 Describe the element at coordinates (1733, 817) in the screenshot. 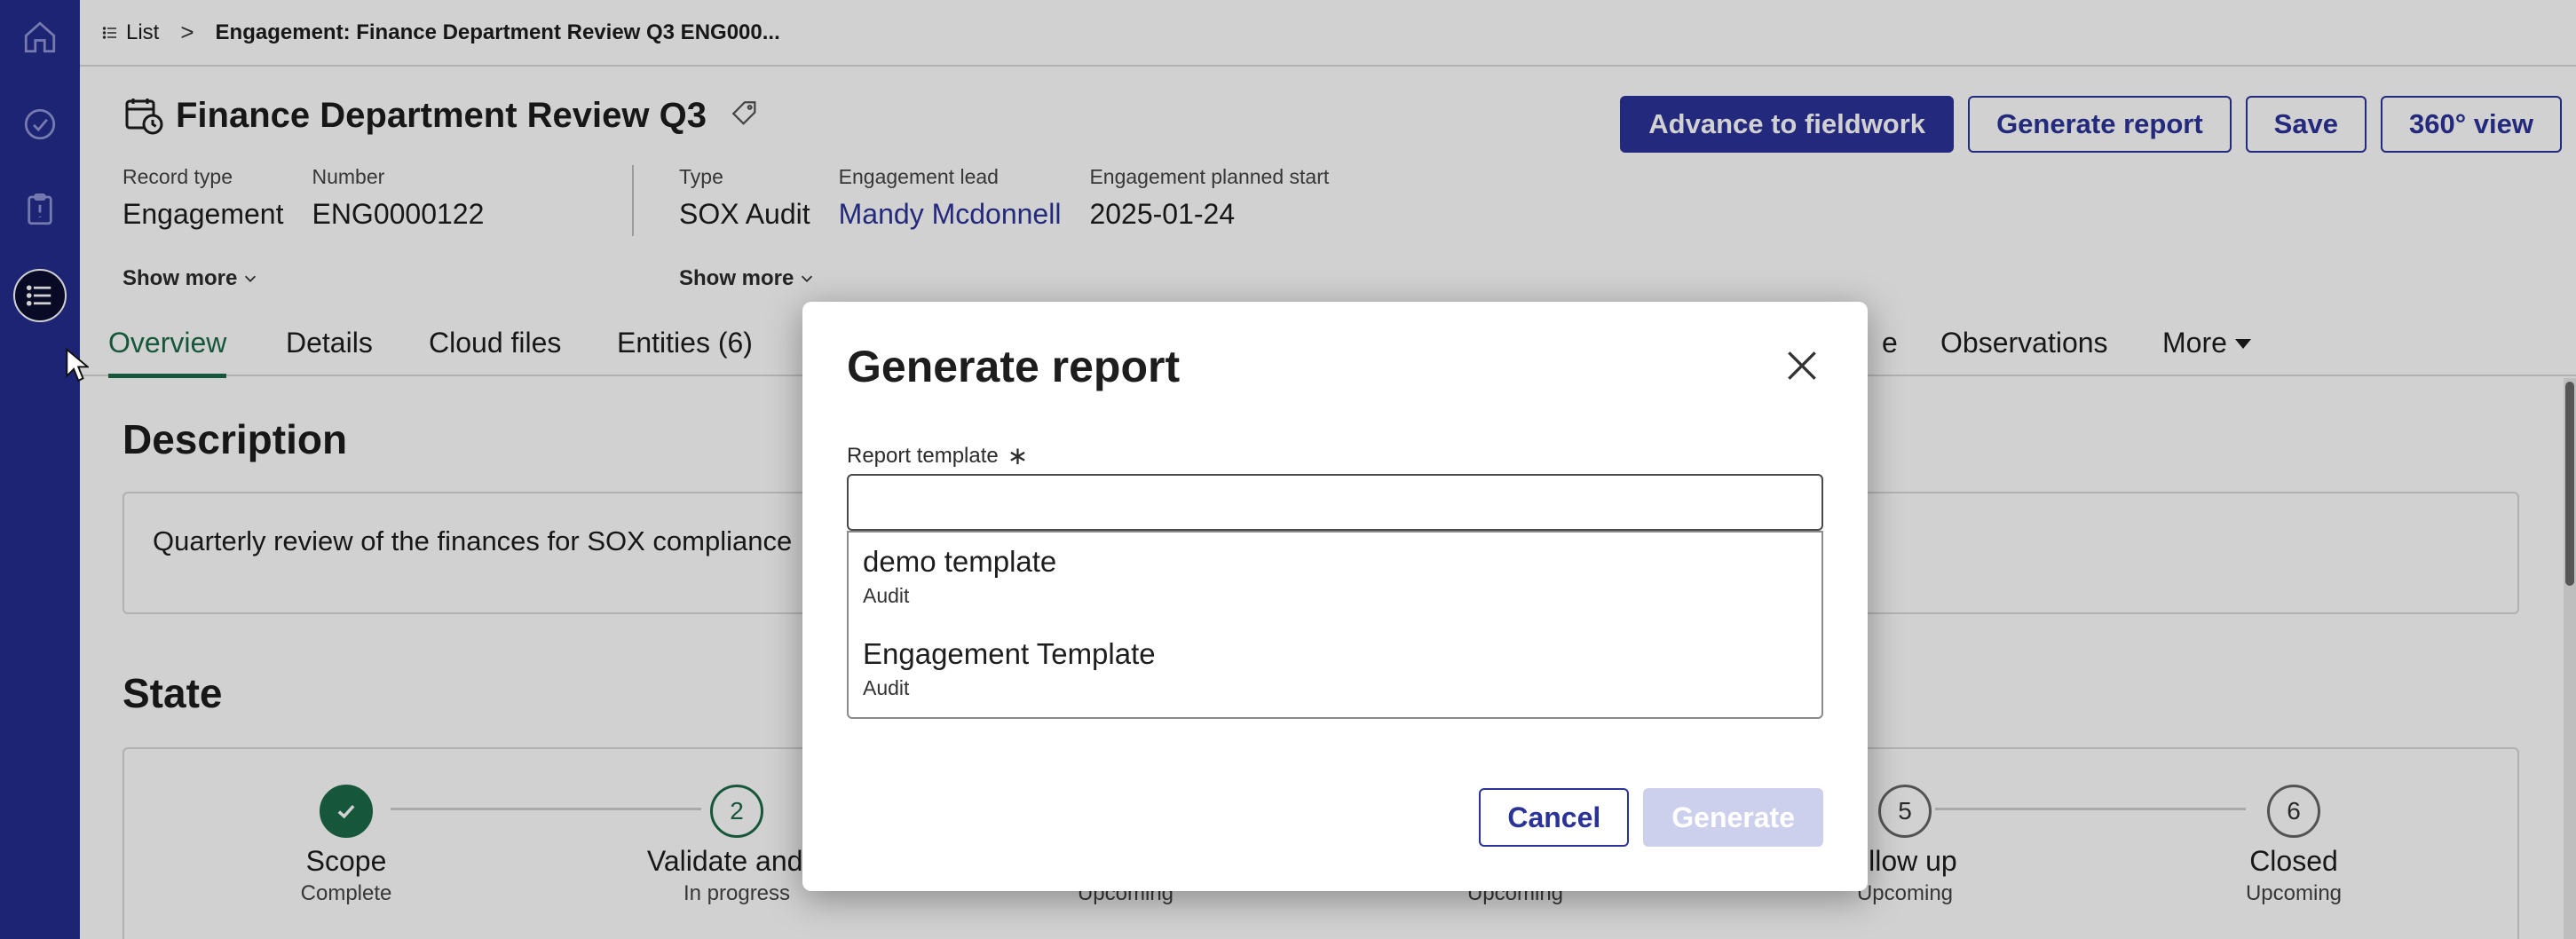

I see `generate-button: Generate` at that location.